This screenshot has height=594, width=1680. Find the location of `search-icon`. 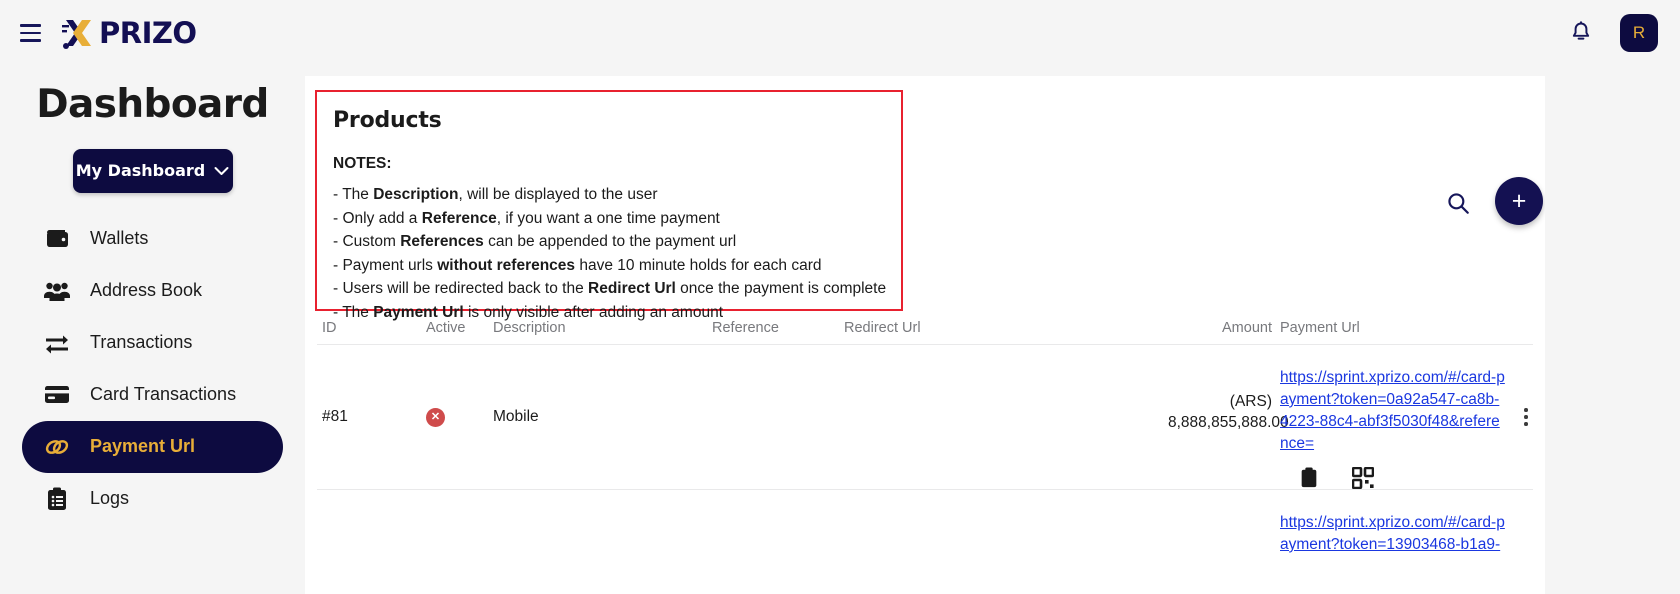

search-icon is located at coordinates (1458, 203).